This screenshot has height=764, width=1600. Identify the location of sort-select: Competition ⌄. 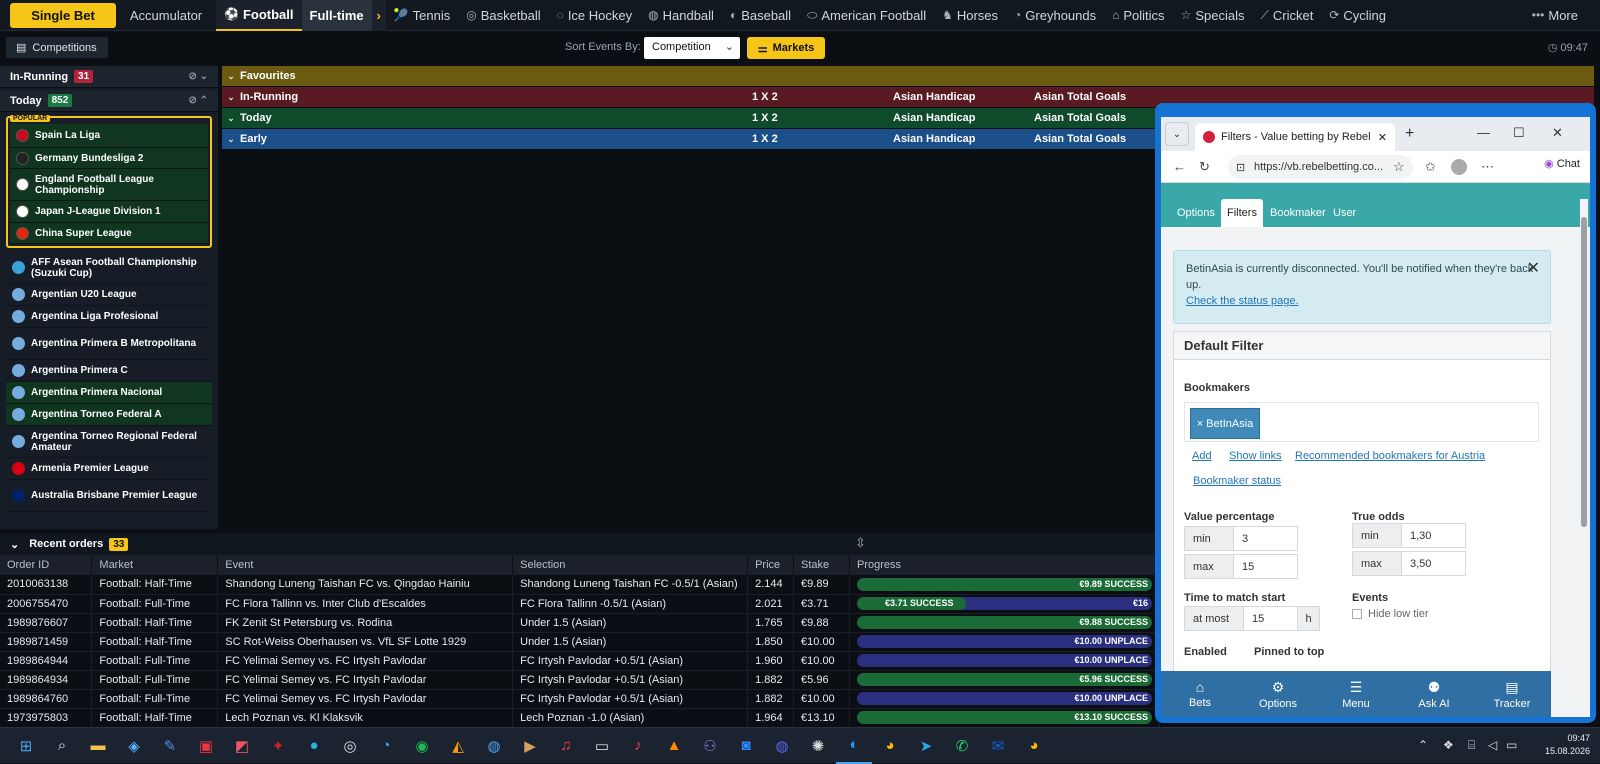
(692, 48).